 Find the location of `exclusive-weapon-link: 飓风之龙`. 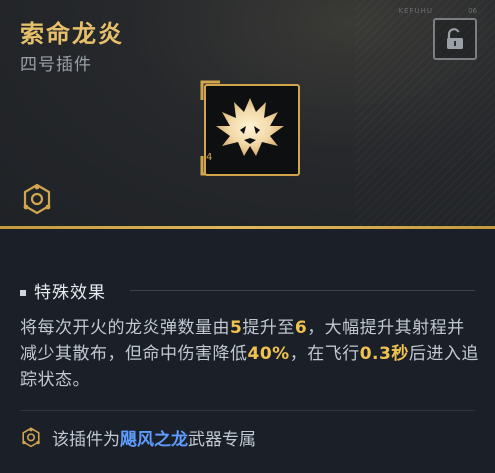

exclusive-weapon-link: 飓风之龙 is located at coordinates (154, 437).